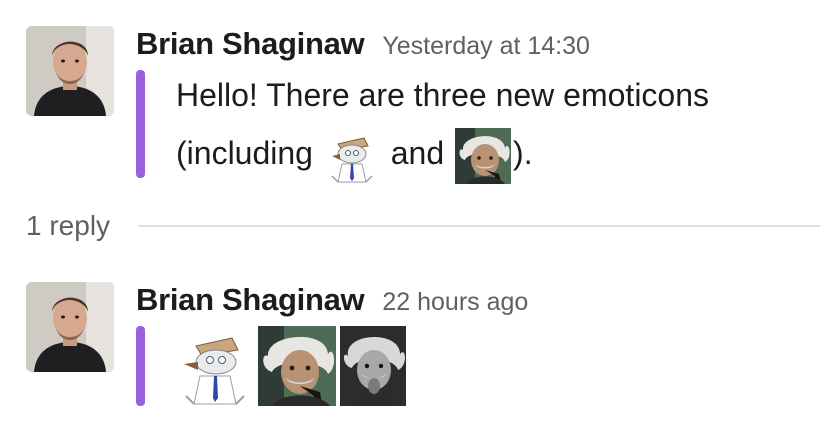 This screenshot has height=430, width=820. I want to click on message-header: Brian Shaginaw 22 hours ago, so click(332, 300).